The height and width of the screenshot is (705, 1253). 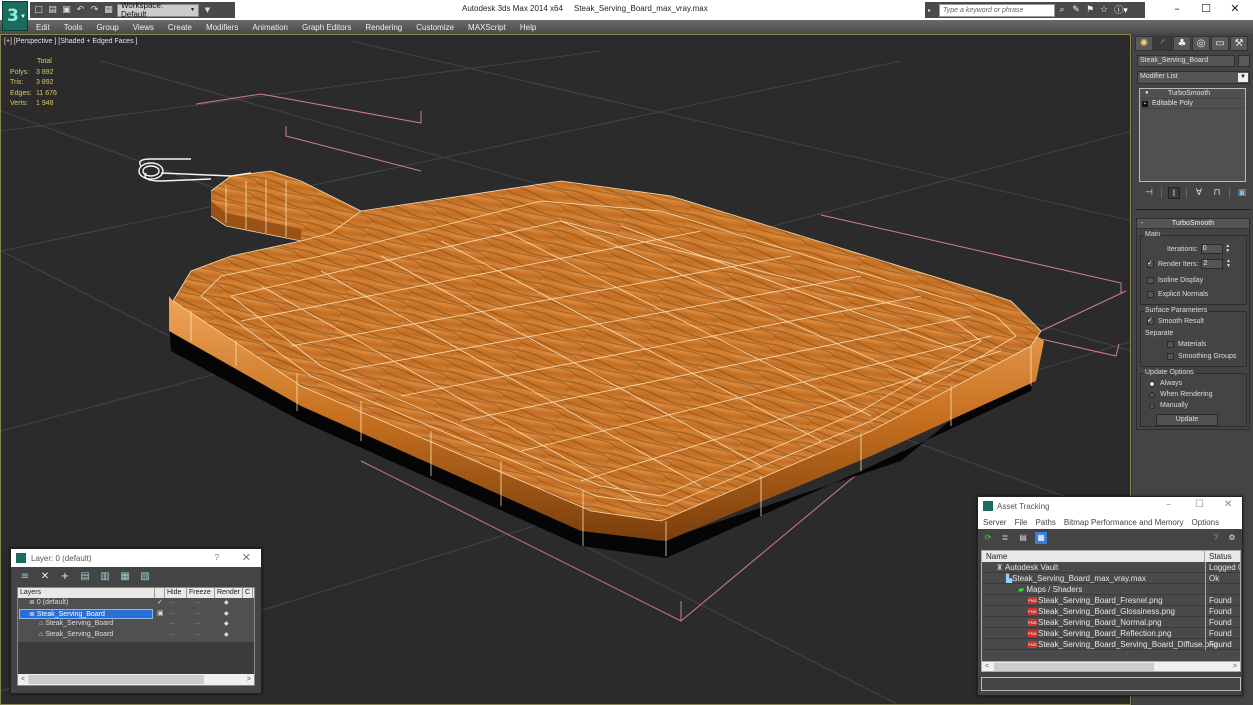 What do you see at coordinates (248, 593) in the screenshot?
I see `col-color: C` at bounding box center [248, 593].